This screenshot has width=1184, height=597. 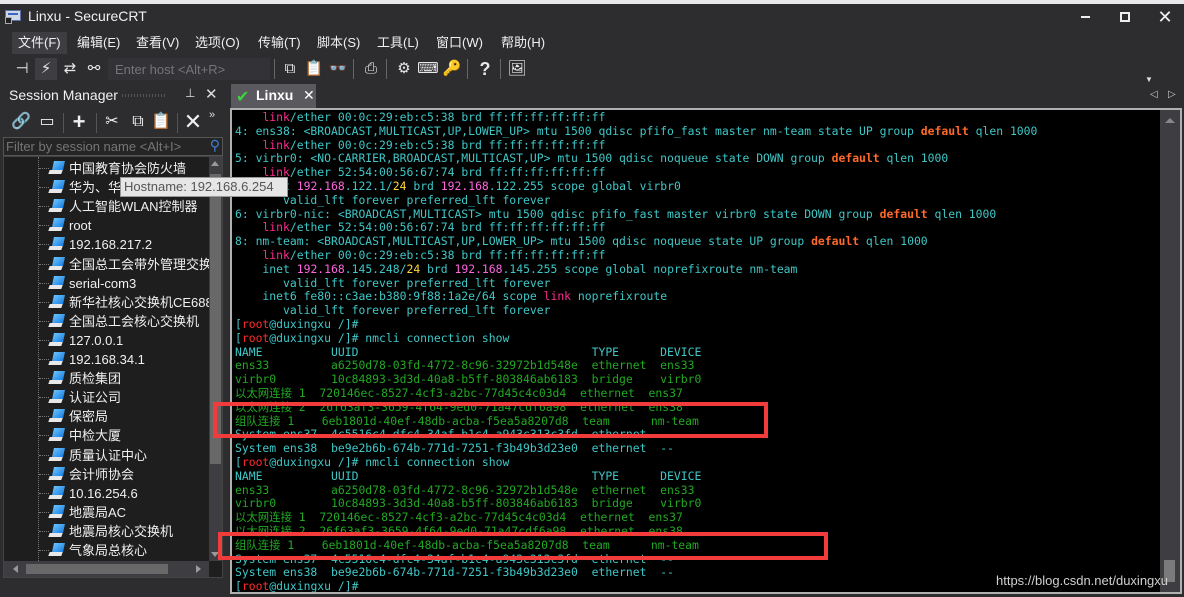 I want to click on print-icon: ⎙, so click(x=371, y=69).